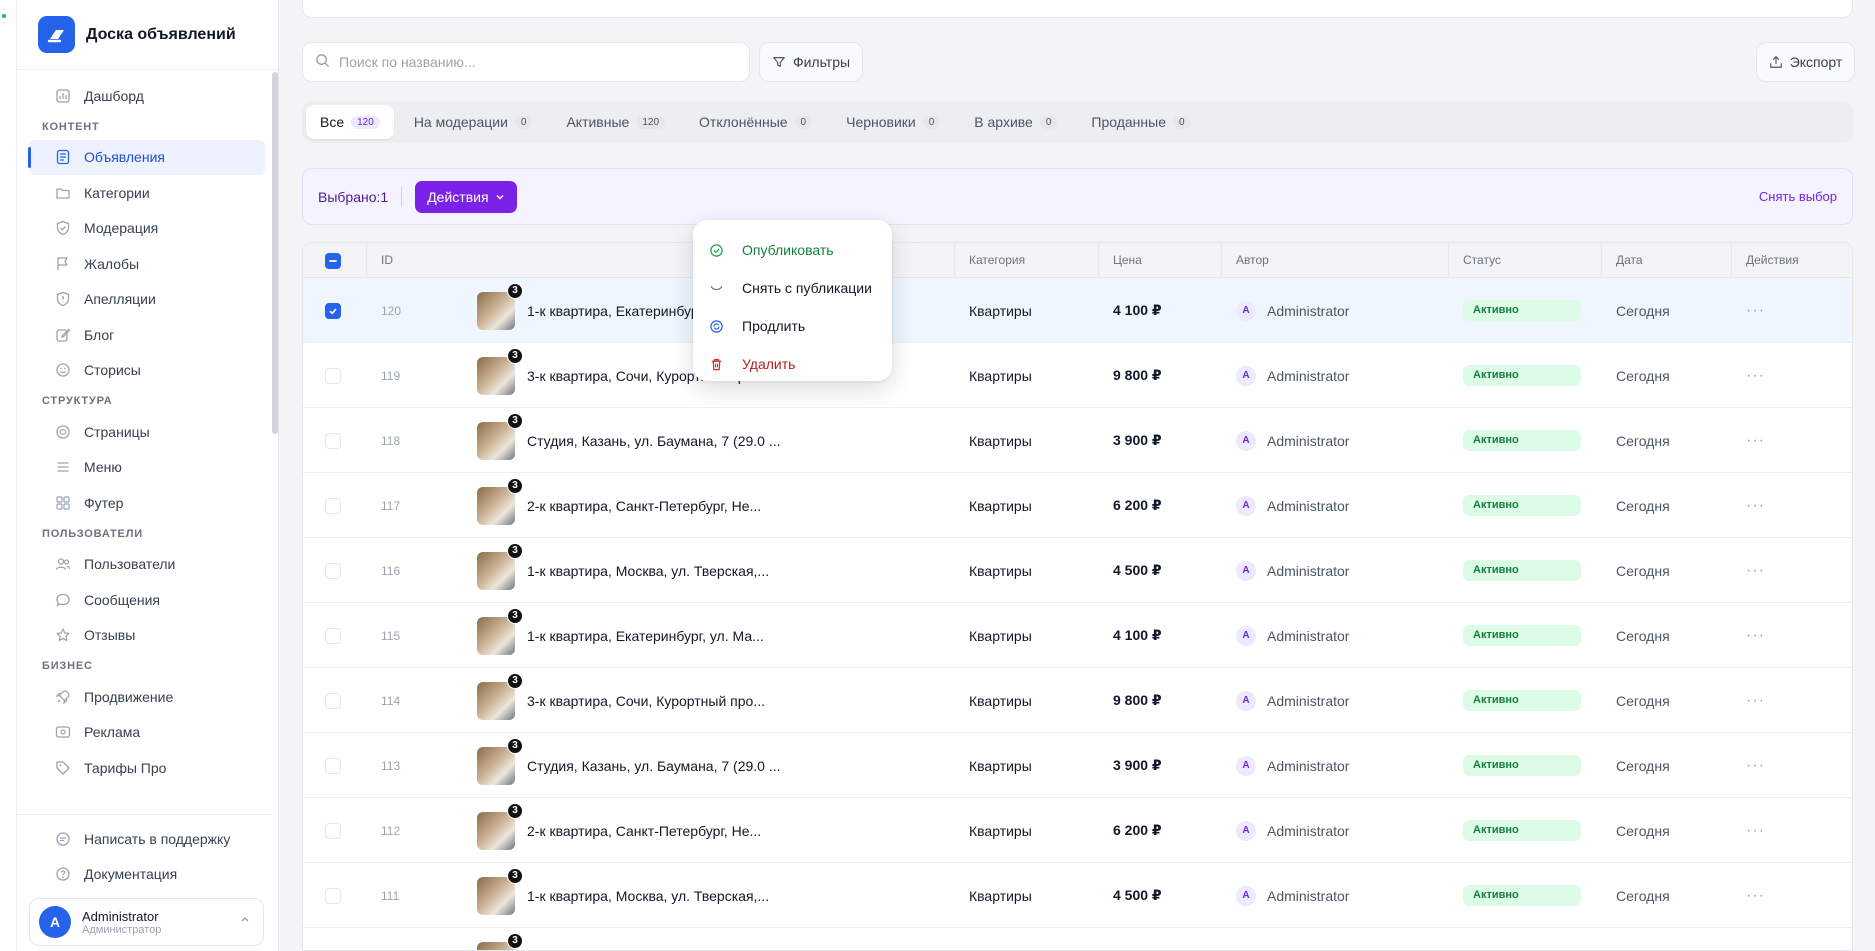 Image resolution: width=1875 pixels, height=951 pixels. What do you see at coordinates (147, 35) in the screenshot?
I see `brand: Доска объявлений` at bounding box center [147, 35].